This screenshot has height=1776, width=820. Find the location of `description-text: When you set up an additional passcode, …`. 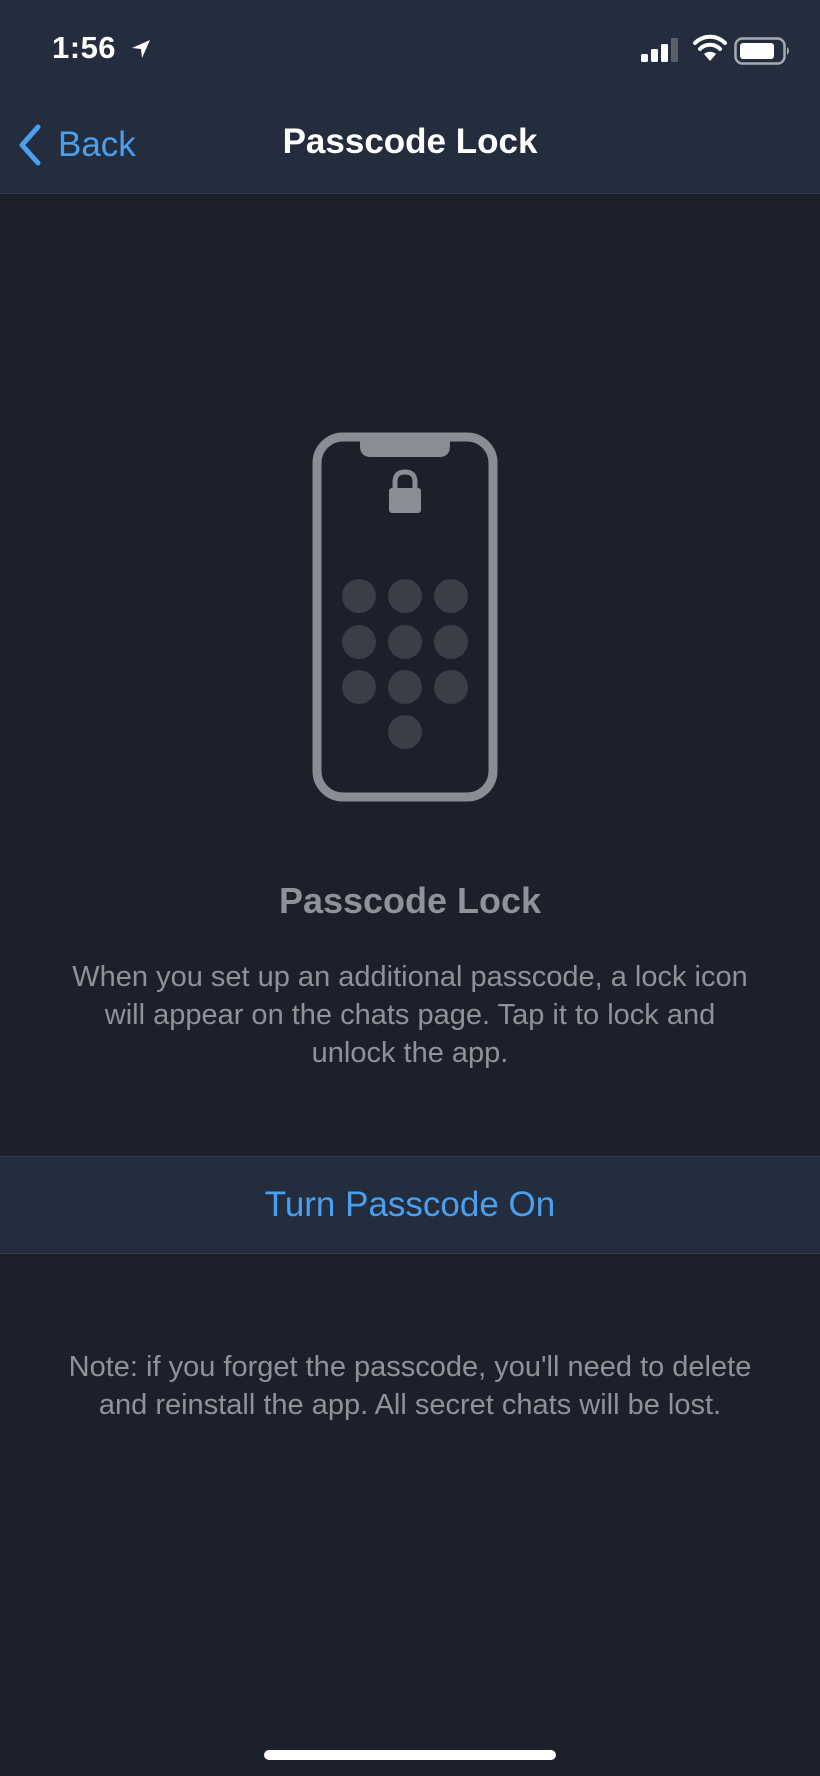

description-text: When you set up an additional passcode, … is located at coordinates (410, 1015).